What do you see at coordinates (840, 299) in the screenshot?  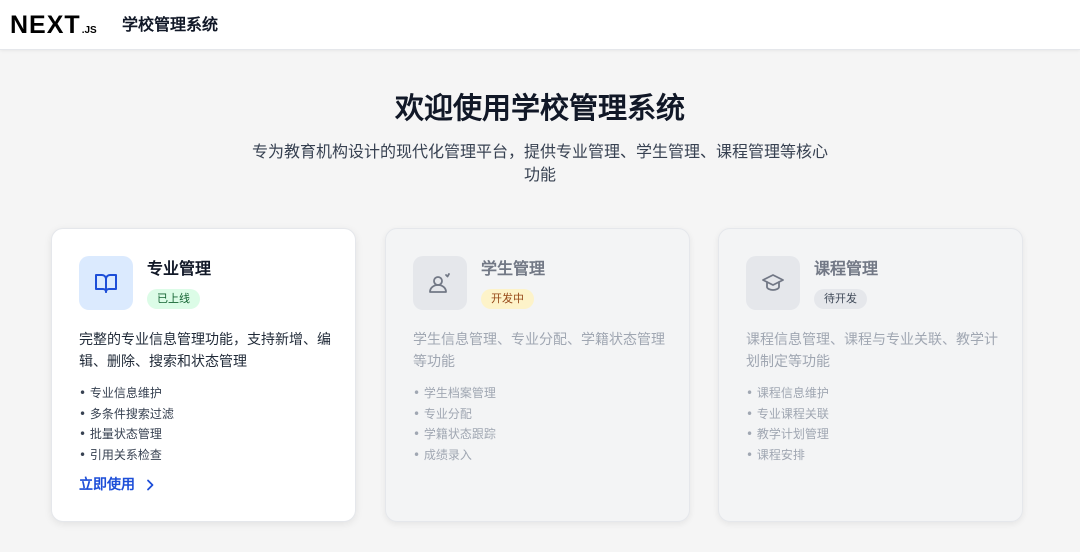 I see `status-badge: 待开发` at bounding box center [840, 299].